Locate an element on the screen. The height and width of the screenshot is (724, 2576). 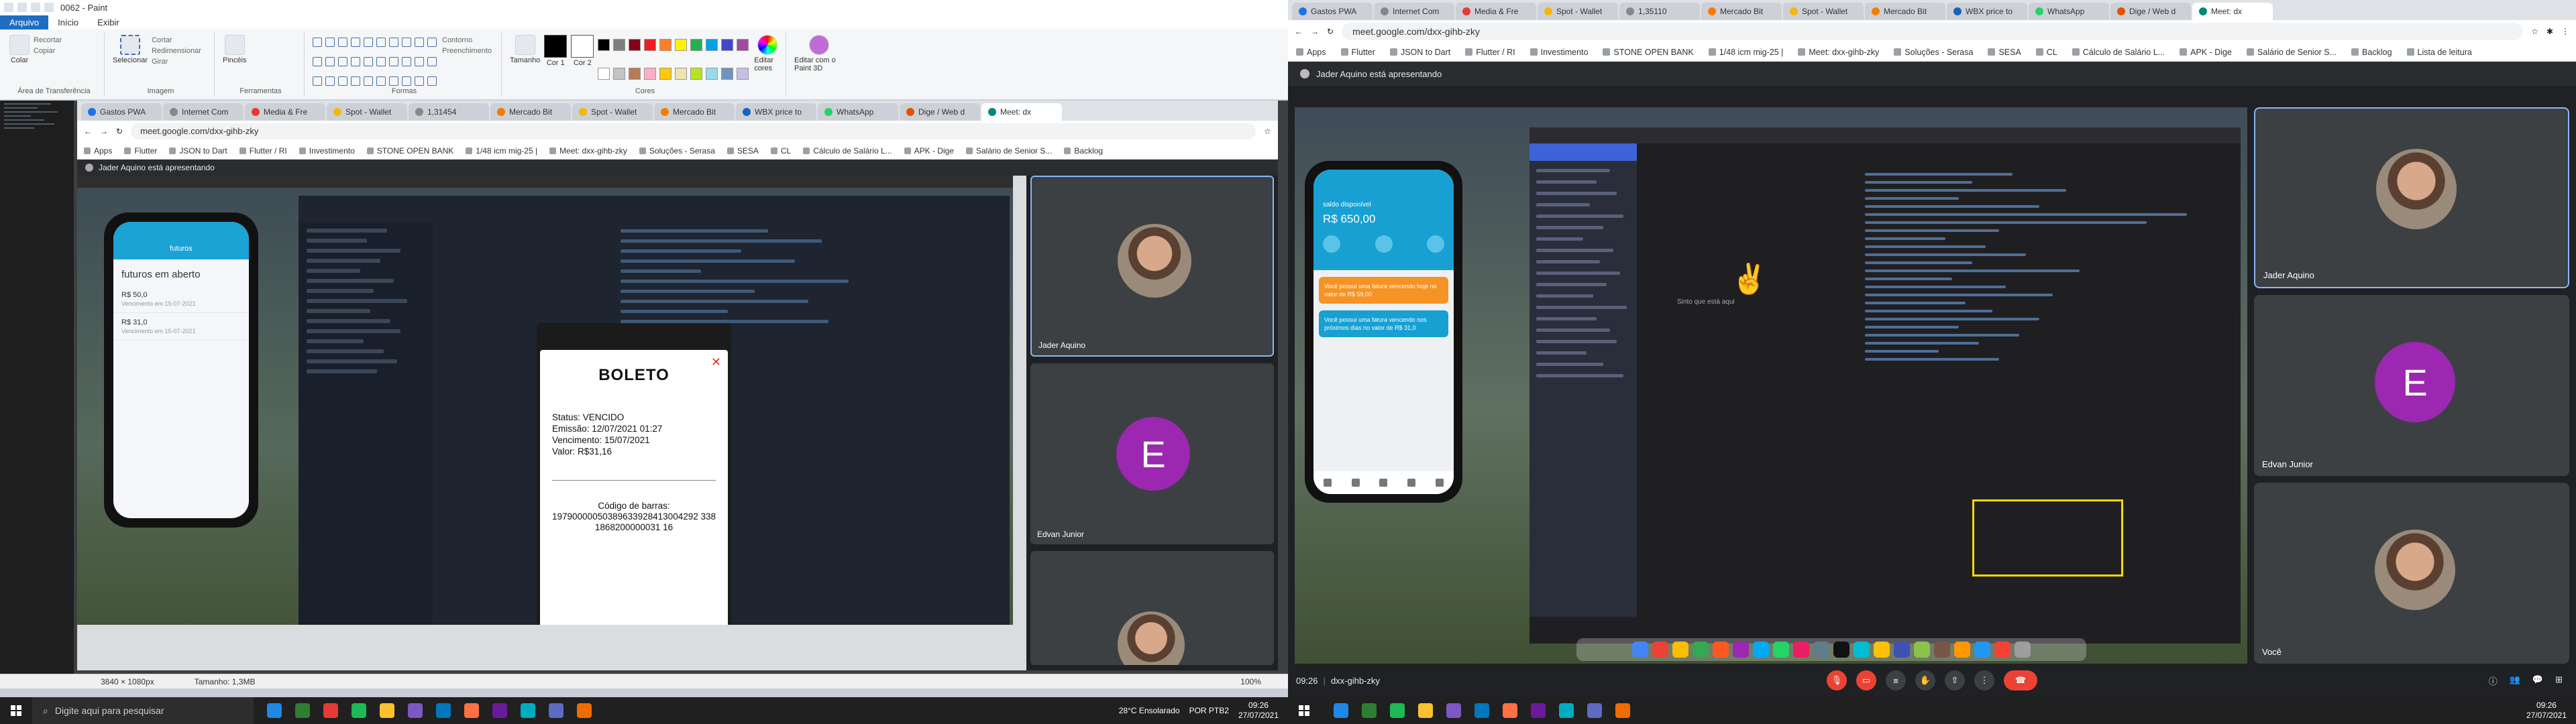
paste-button: Colar is located at coordinates (19, 64).